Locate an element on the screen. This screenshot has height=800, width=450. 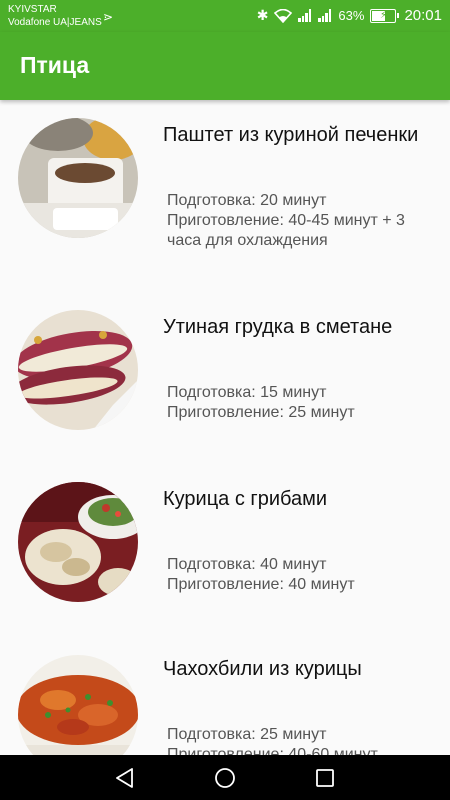
navigation-bar is located at coordinates (225, 777).